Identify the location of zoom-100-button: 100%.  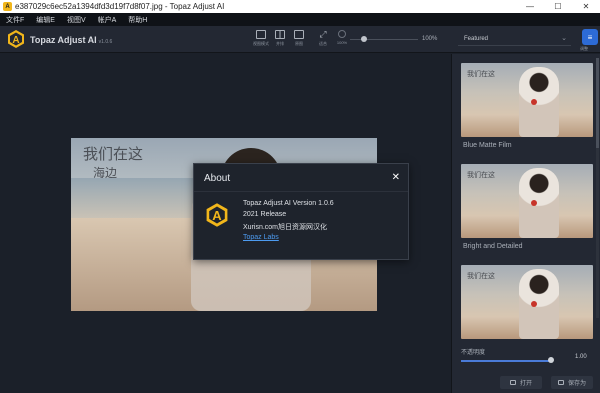
(342, 40).